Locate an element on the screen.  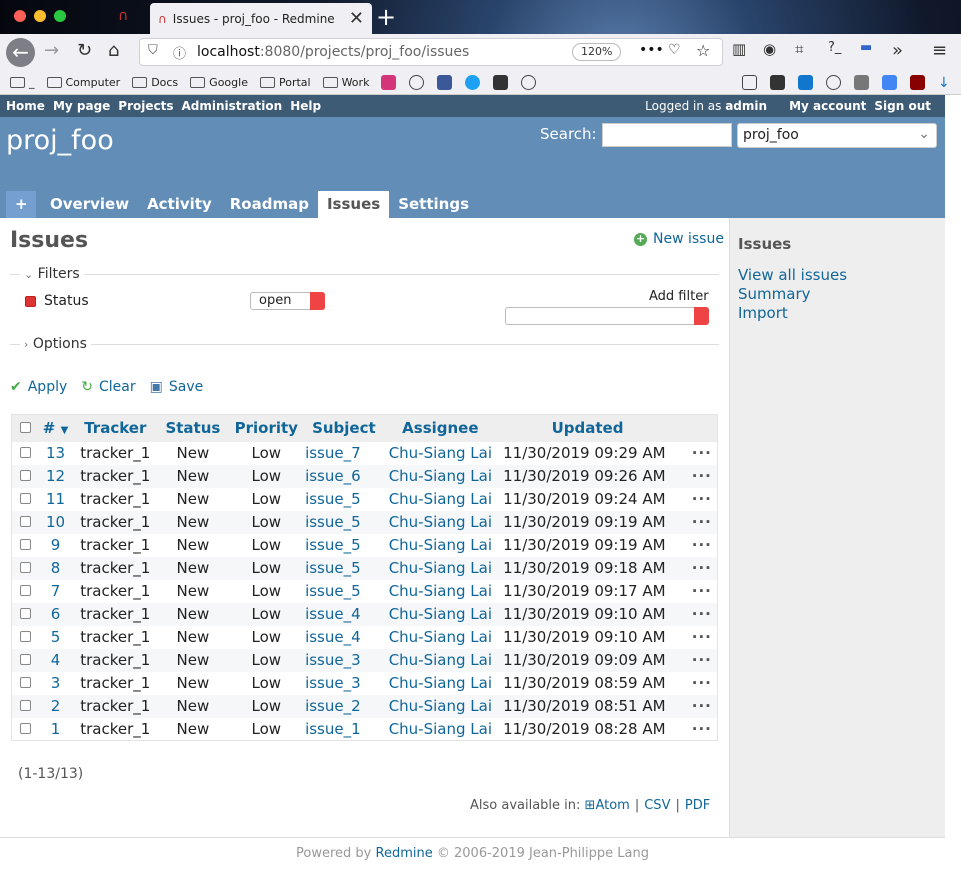
issue-id-link: 12 is located at coordinates (55, 476).